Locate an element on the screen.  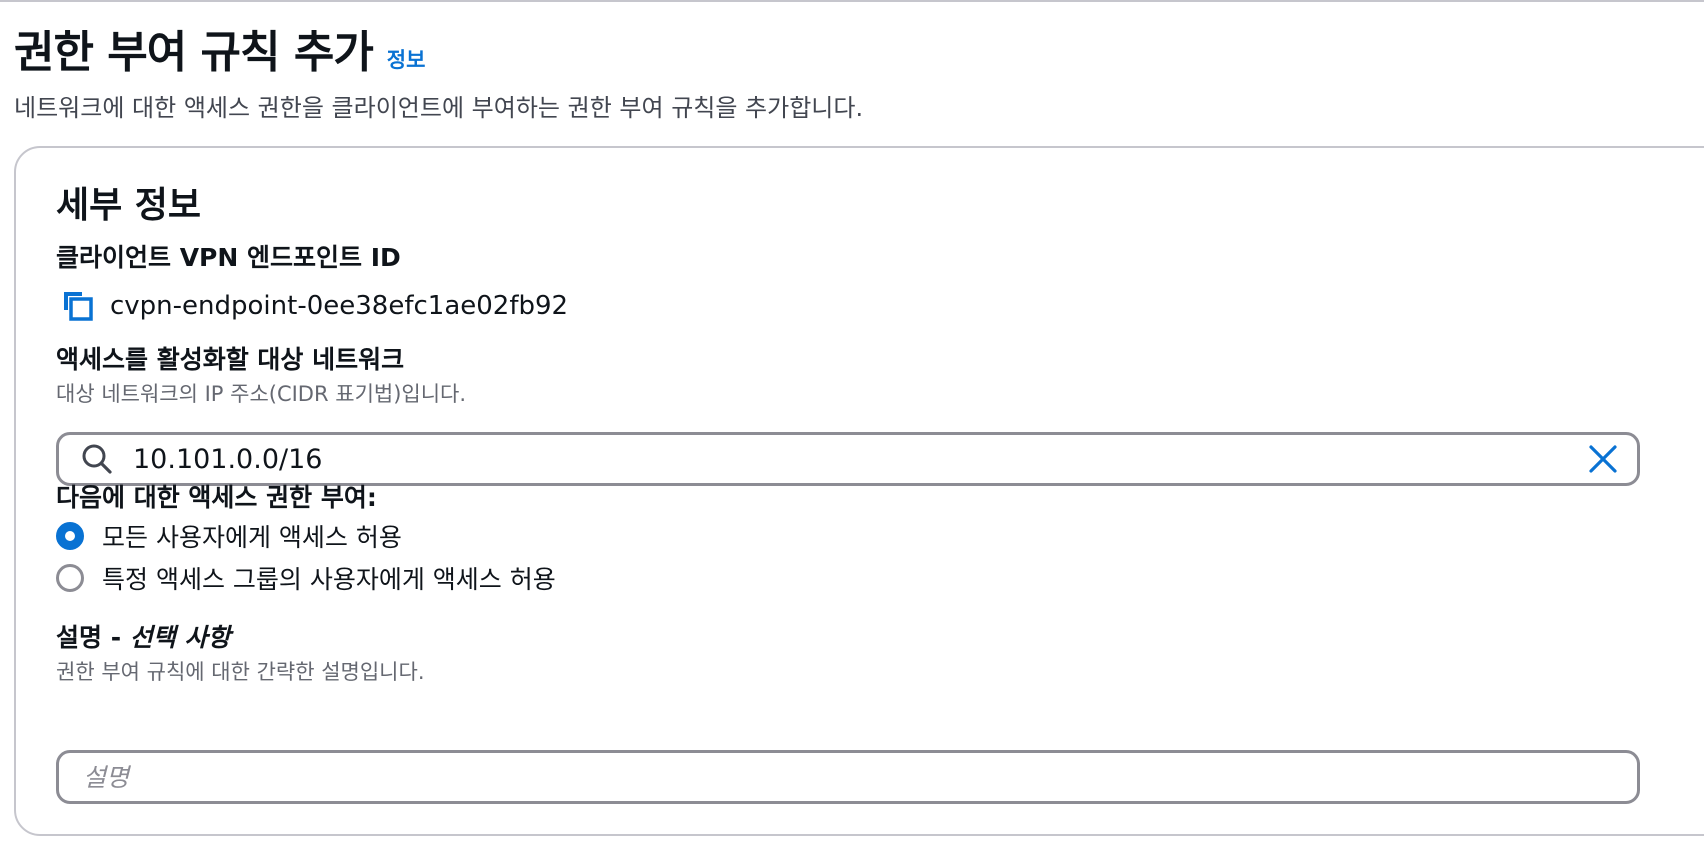
target-network-description: 대상 네트워크의 IP 주소(CIDR 표기법)입니다. is located at coordinates (261, 394).